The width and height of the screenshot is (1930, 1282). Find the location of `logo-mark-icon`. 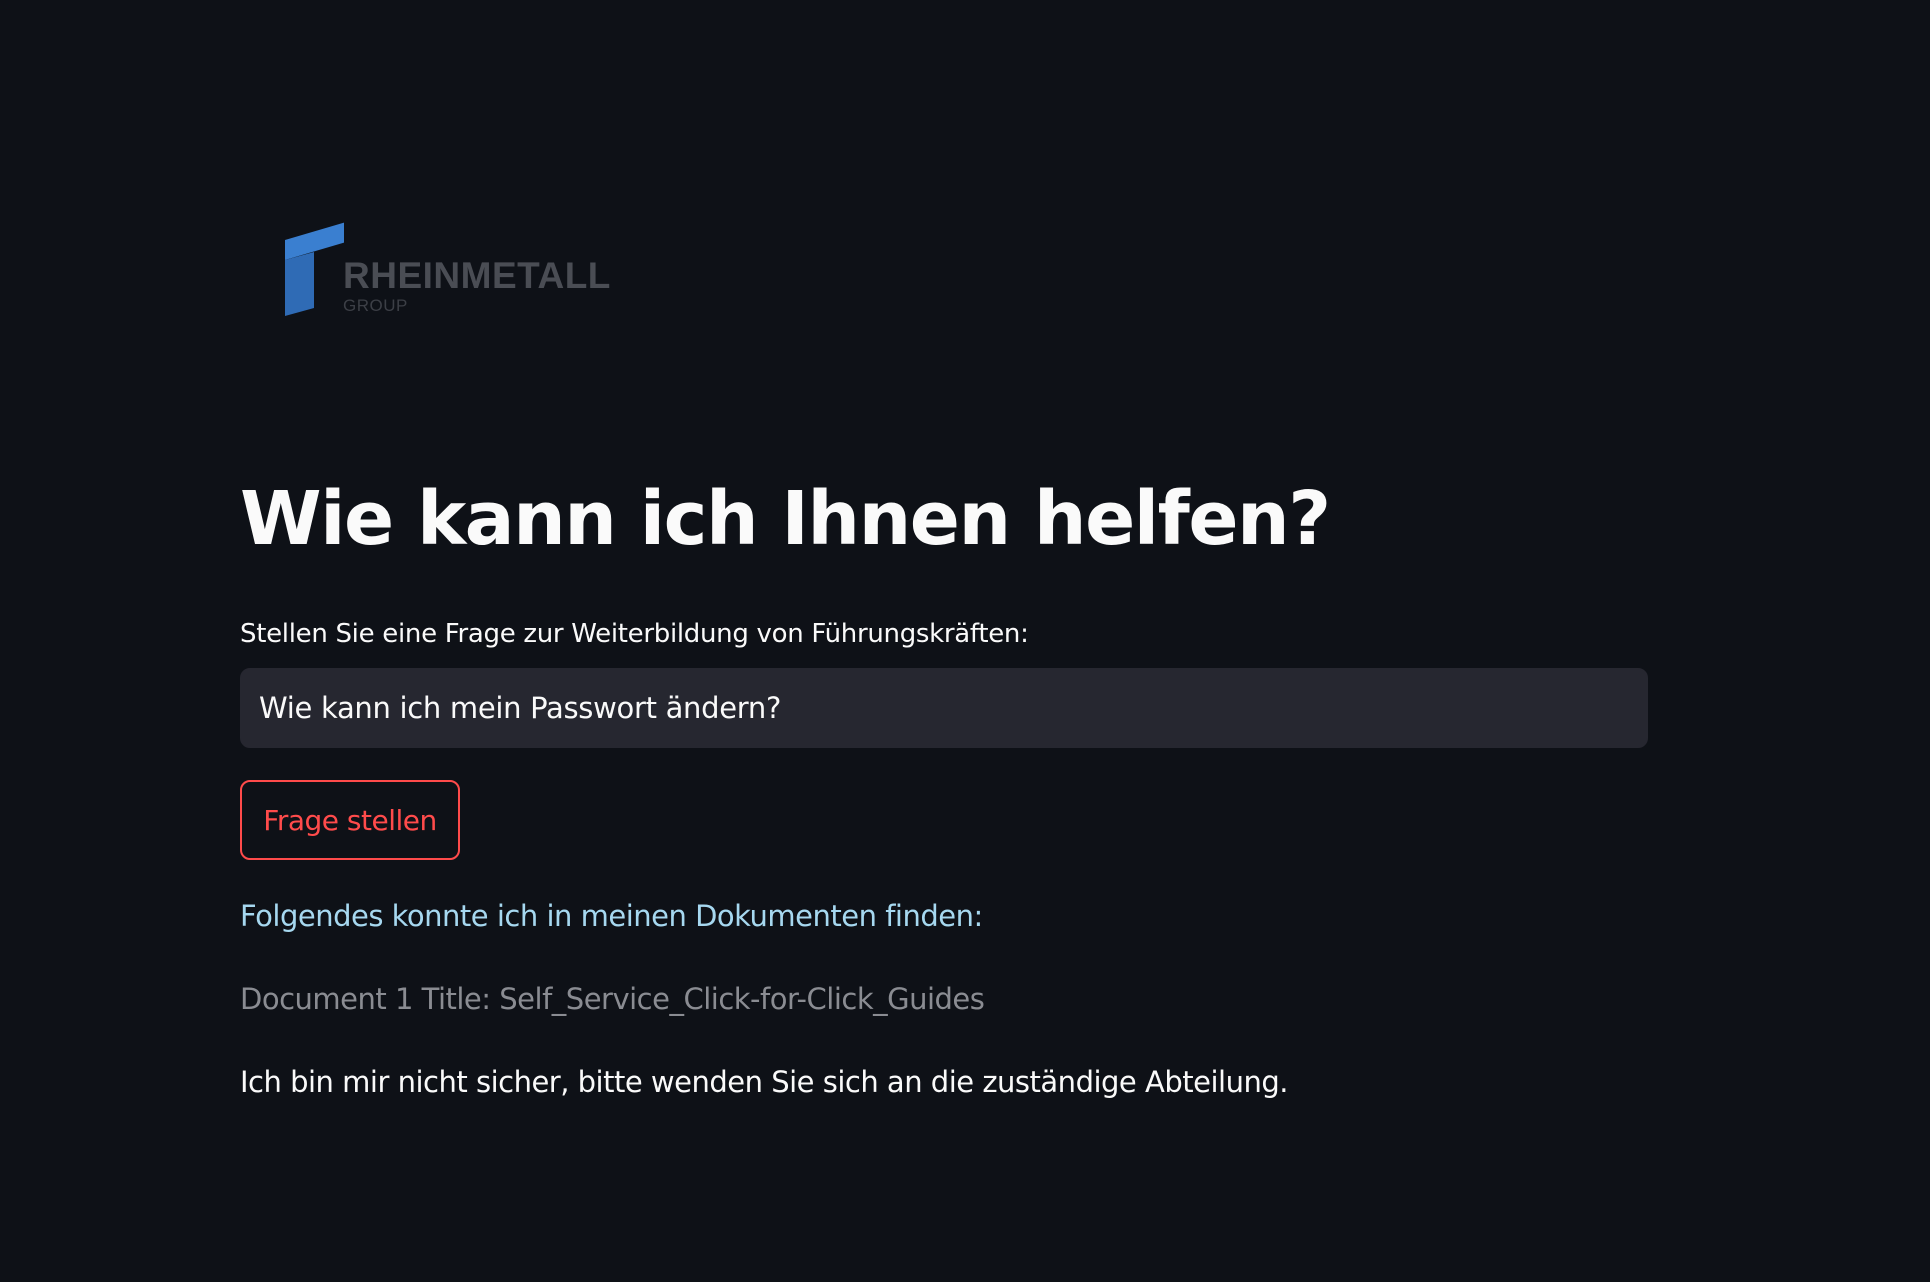

logo-mark-icon is located at coordinates (314, 269).